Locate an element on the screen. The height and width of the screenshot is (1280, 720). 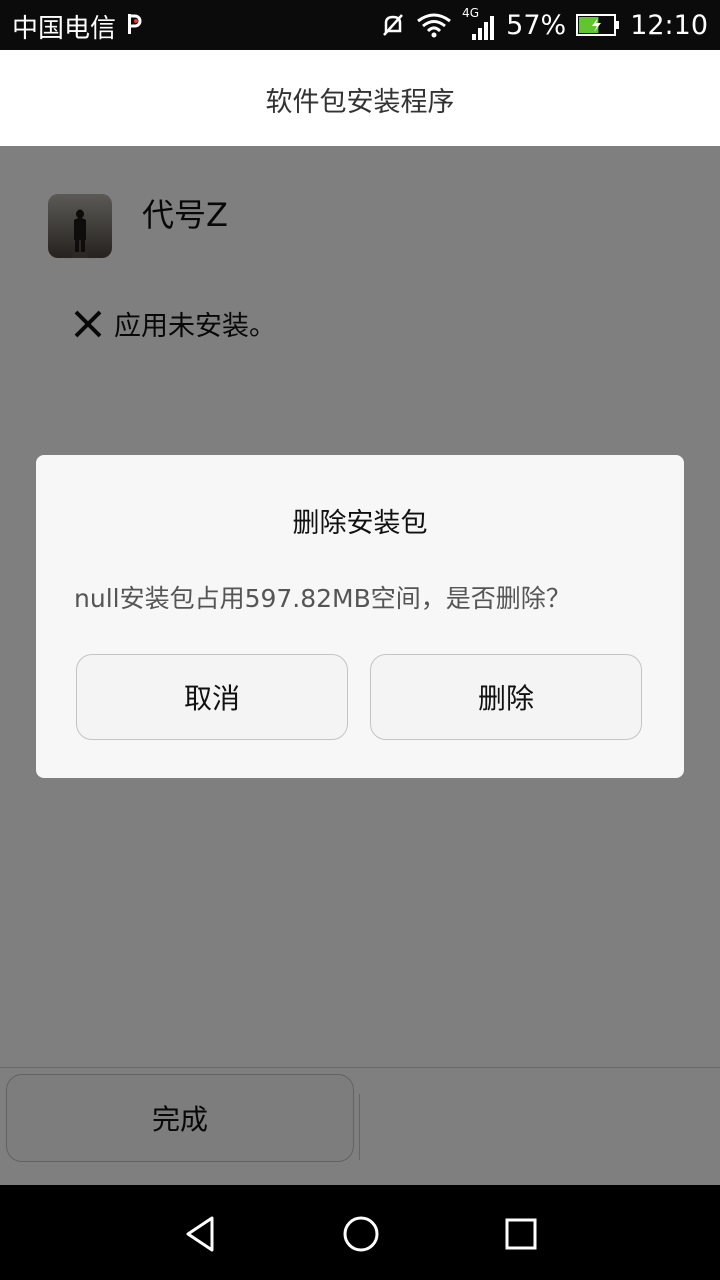
title-bar: 软件包安装程序 is located at coordinates (360, 98).